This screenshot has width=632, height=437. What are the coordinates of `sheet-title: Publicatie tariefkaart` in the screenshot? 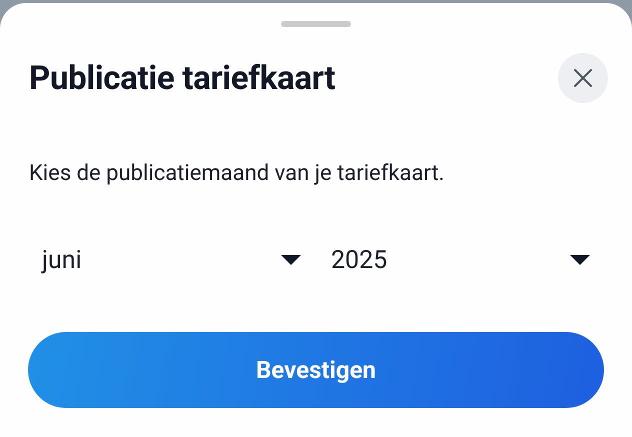 It's located at (182, 78).